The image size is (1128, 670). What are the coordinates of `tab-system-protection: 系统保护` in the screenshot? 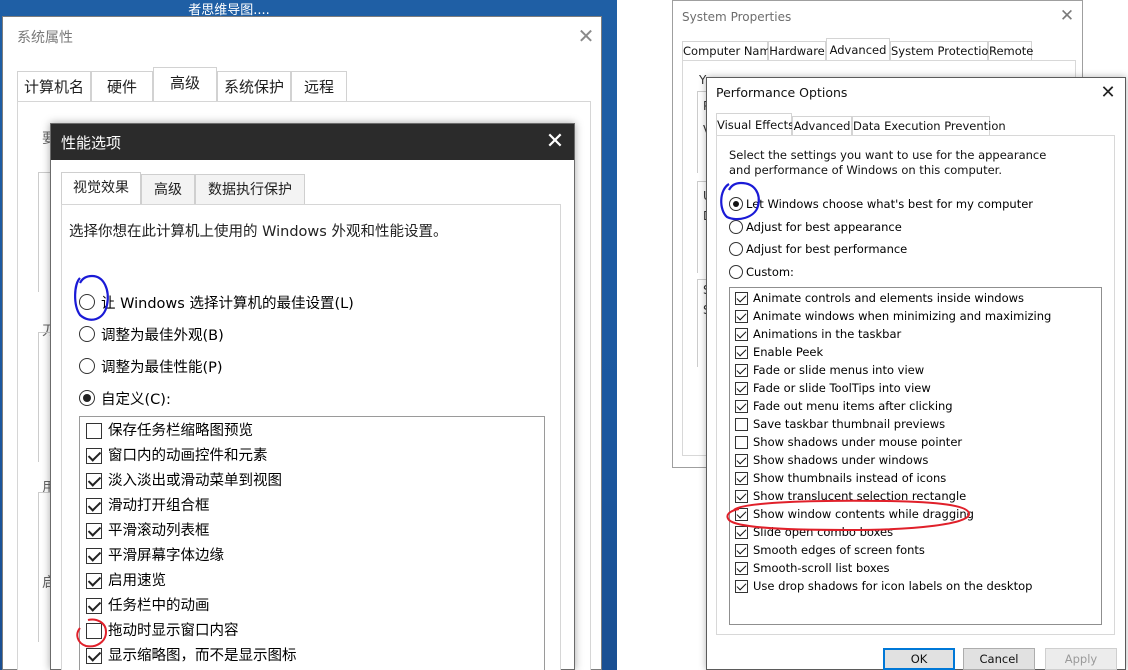 It's located at (254, 86).